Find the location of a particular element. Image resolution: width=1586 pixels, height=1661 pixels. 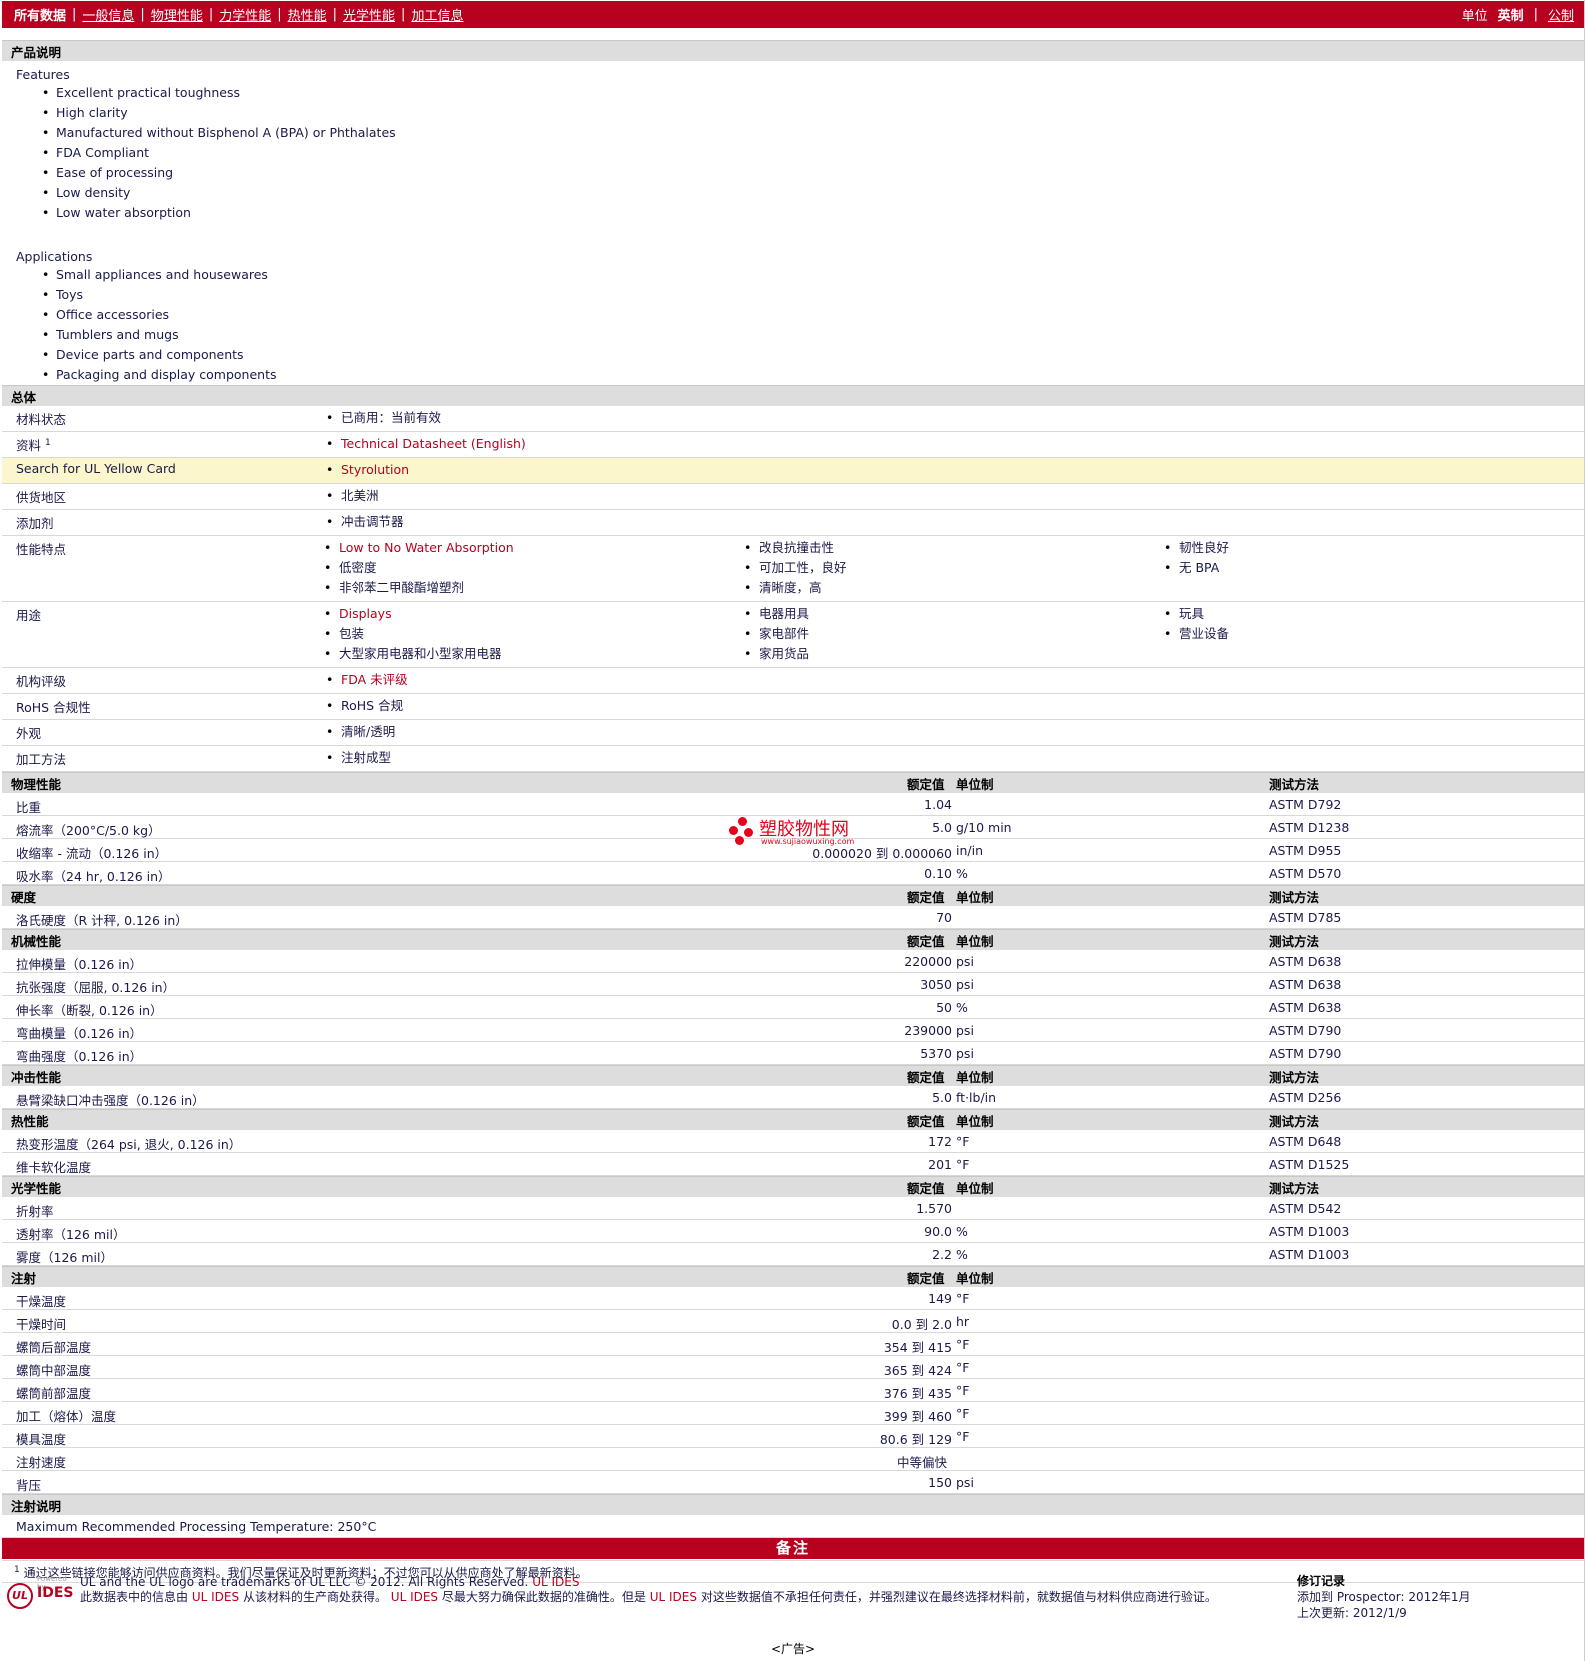

row-material-status: 材料状态 已商用：当前有效 is located at coordinates (793, 419).